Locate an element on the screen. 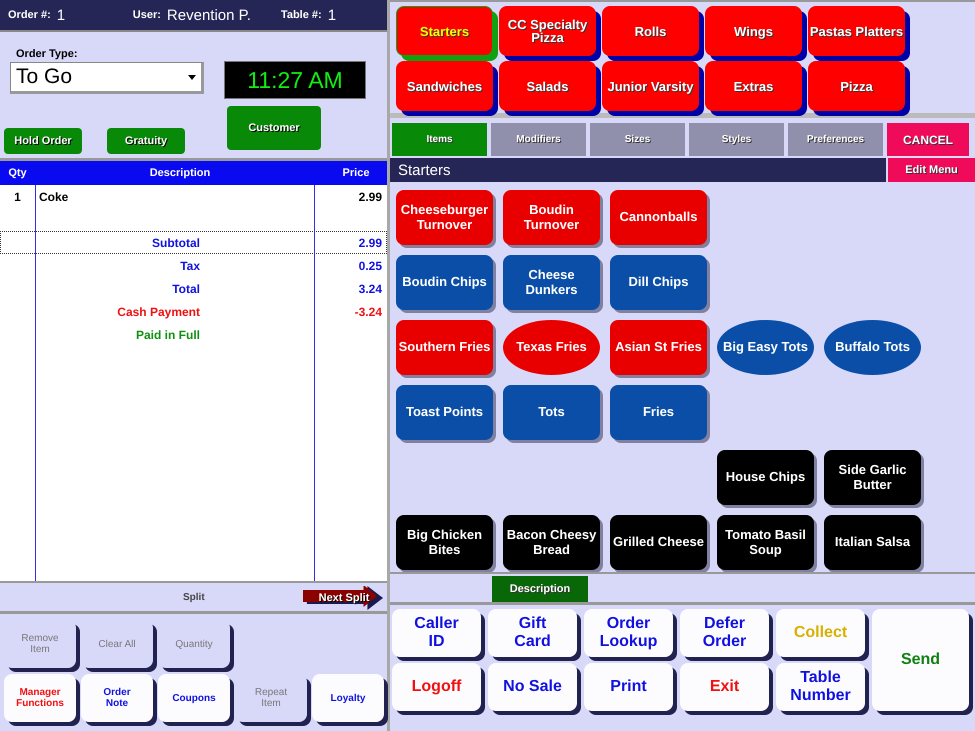 Image resolution: width=975 pixels, height=731 pixels. price-cell-text: 2.99 is located at coordinates (370, 197).